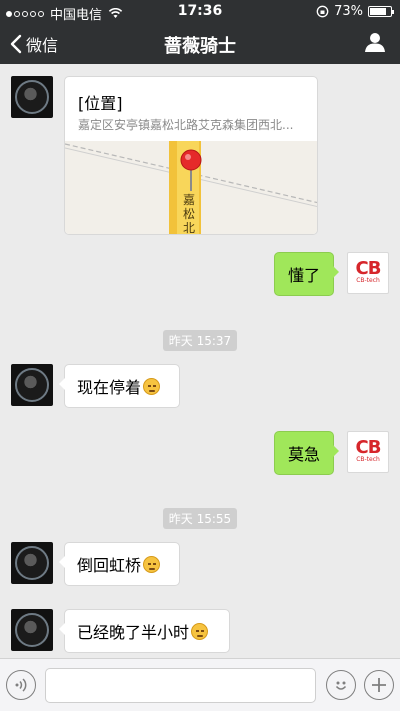 The height and width of the screenshot is (711, 400). I want to click on chat-title: 蔷薇骑士, so click(200, 46).